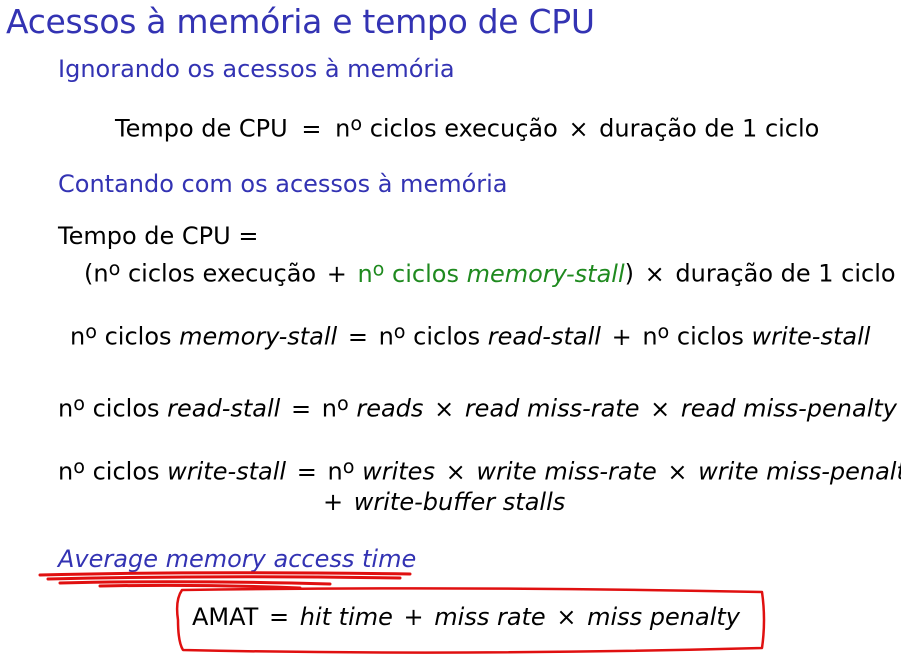 This screenshot has width=901, height=661. I want to click on memory-stall-term: no ciclos memory-stall, so click(487, 272).